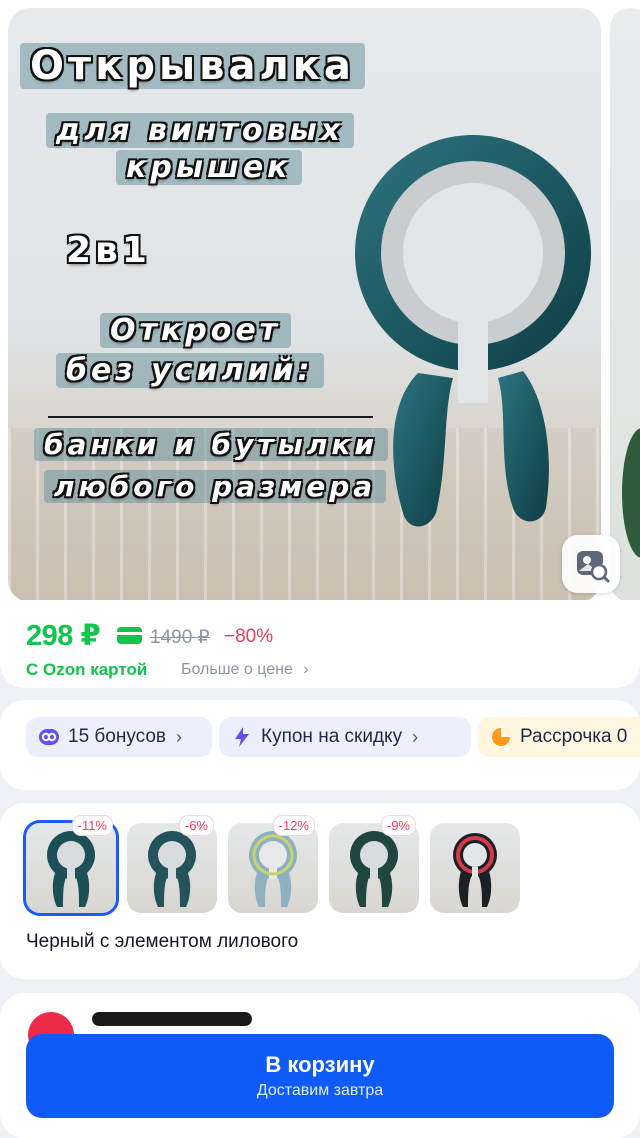  I want to click on image-line-7: банки и бутылки, so click(211, 444).